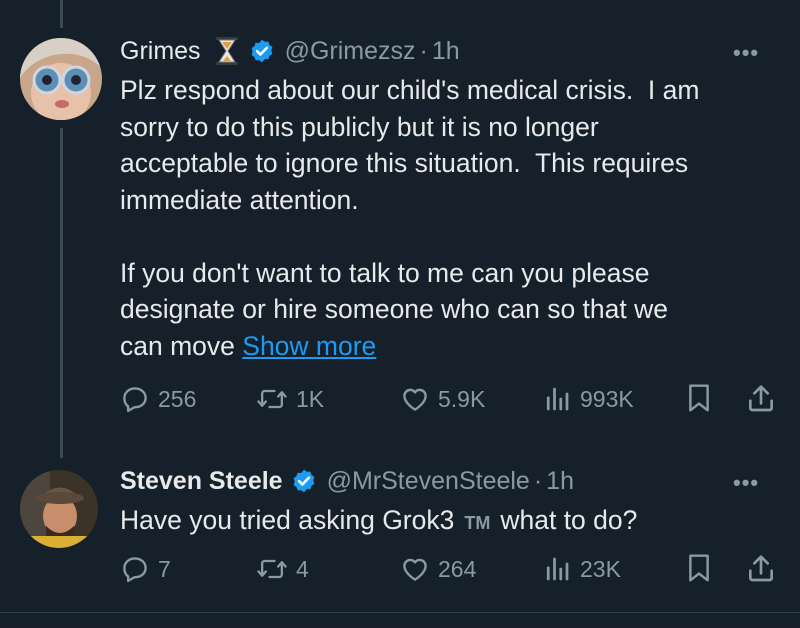 Image resolution: width=800 pixels, height=628 pixels. What do you see at coordinates (350, 51) in the screenshot?
I see `handle: @Grimezsz` at bounding box center [350, 51].